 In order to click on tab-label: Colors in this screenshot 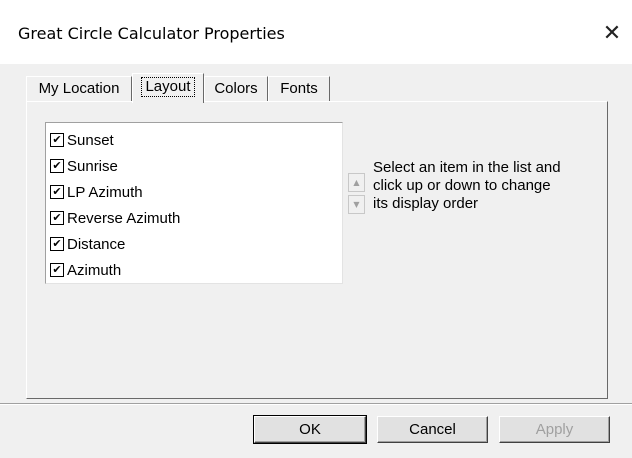, I will do `click(236, 88)`.